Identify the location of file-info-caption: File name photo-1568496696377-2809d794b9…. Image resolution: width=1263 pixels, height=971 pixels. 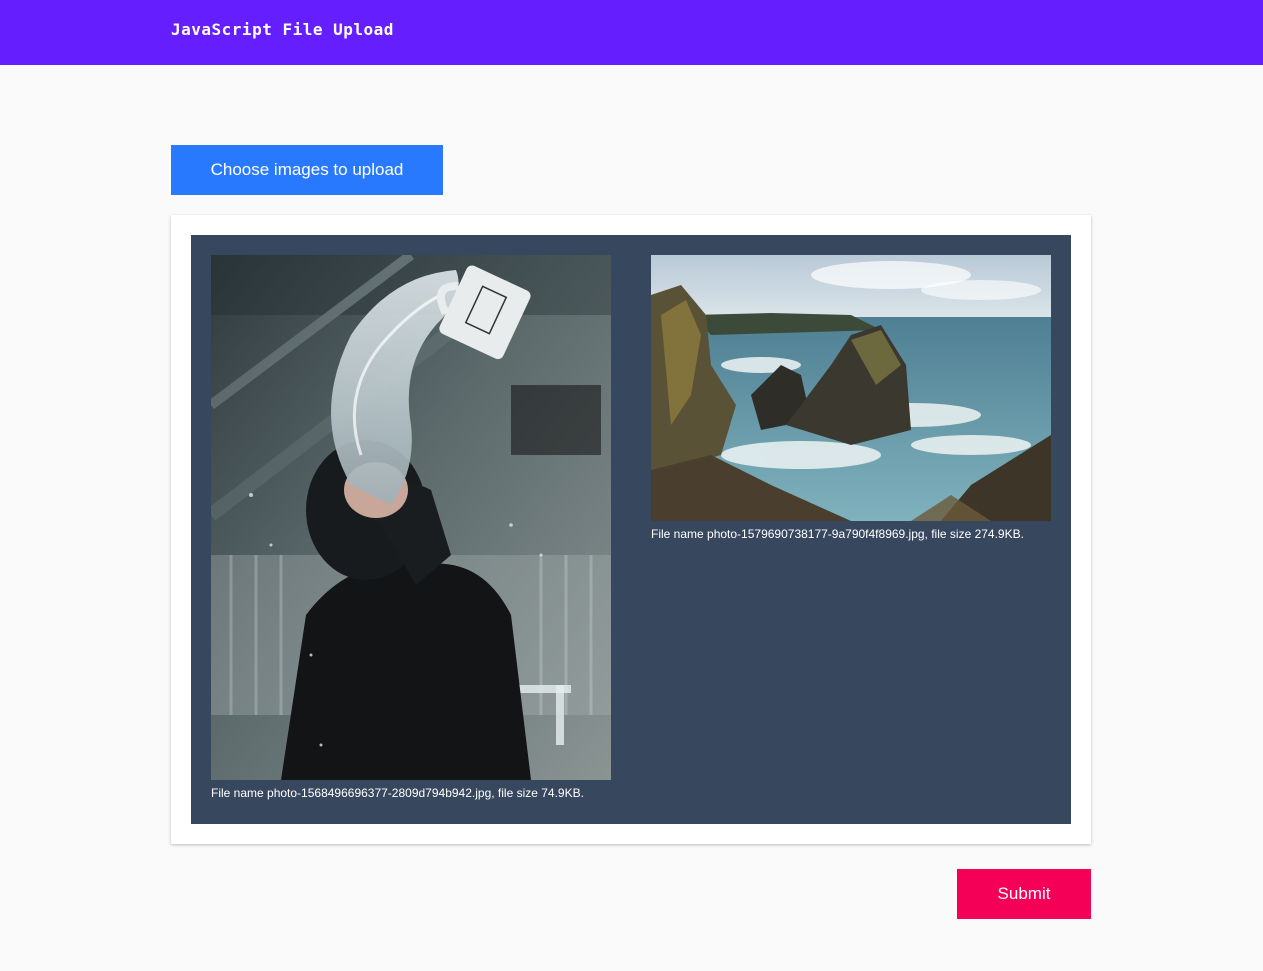
(397, 793).